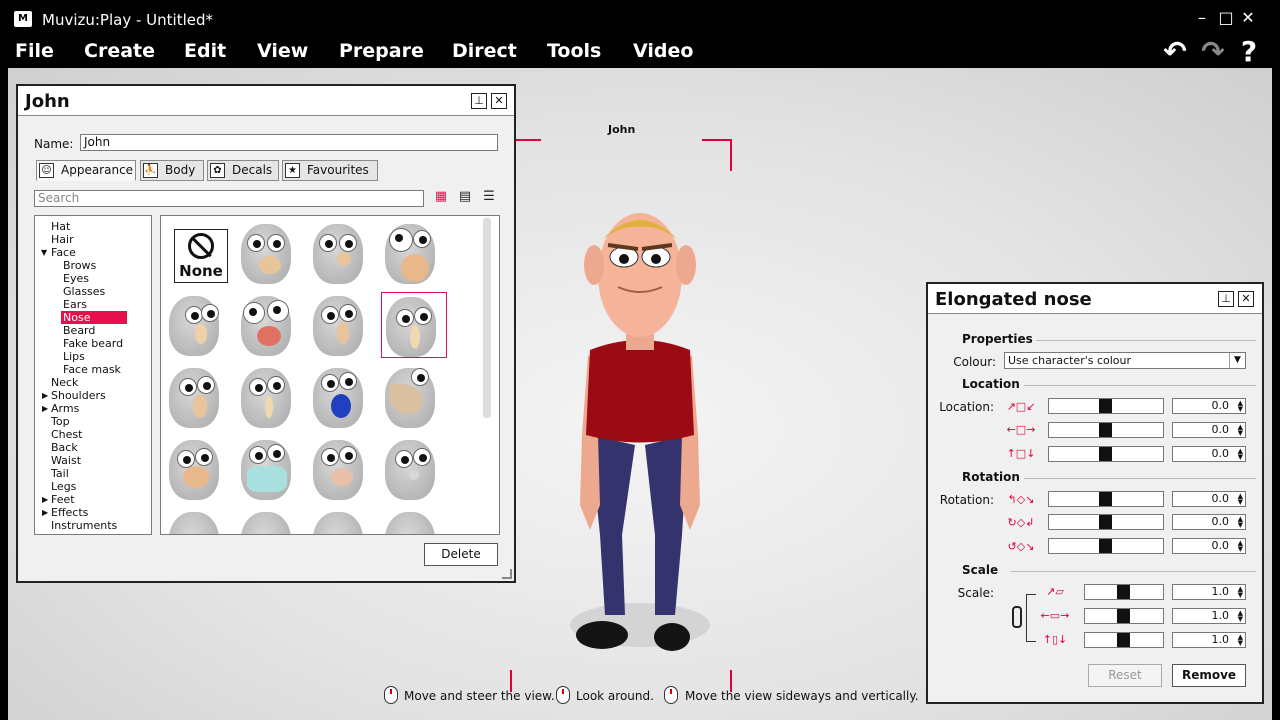  What do you see at coordinates (1106, 406) in the screenshot?
I see `location-x-slider` at bounding box center [1106, 406].